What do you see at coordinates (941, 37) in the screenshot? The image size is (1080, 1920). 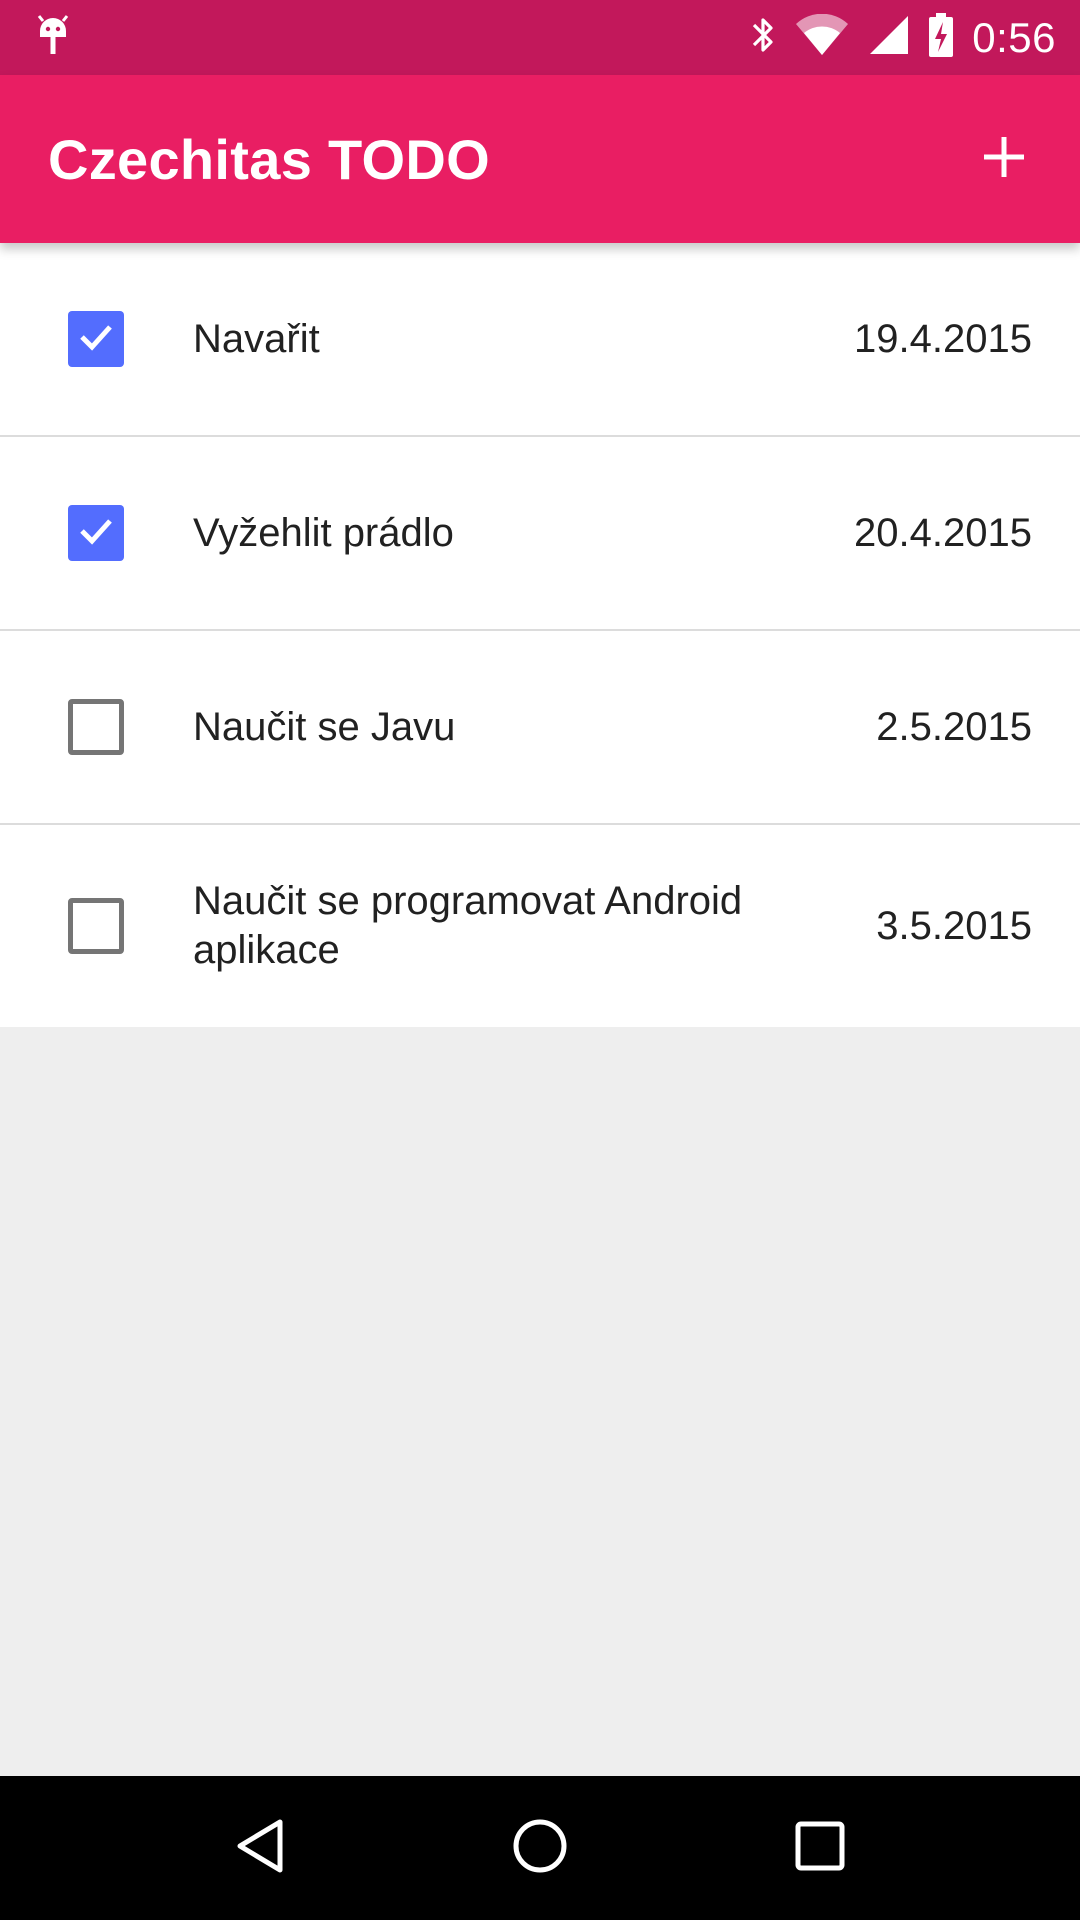 I see `battery-charging-icon` at bounding box center [941, 37].